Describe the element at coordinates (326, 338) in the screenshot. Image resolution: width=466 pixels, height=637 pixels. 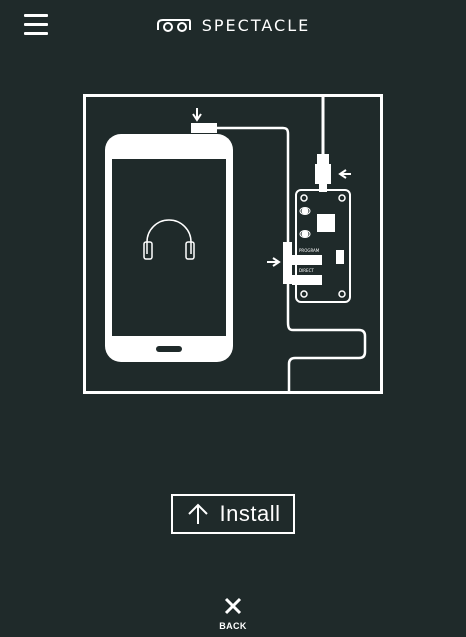
I see `output-cable` at that location.